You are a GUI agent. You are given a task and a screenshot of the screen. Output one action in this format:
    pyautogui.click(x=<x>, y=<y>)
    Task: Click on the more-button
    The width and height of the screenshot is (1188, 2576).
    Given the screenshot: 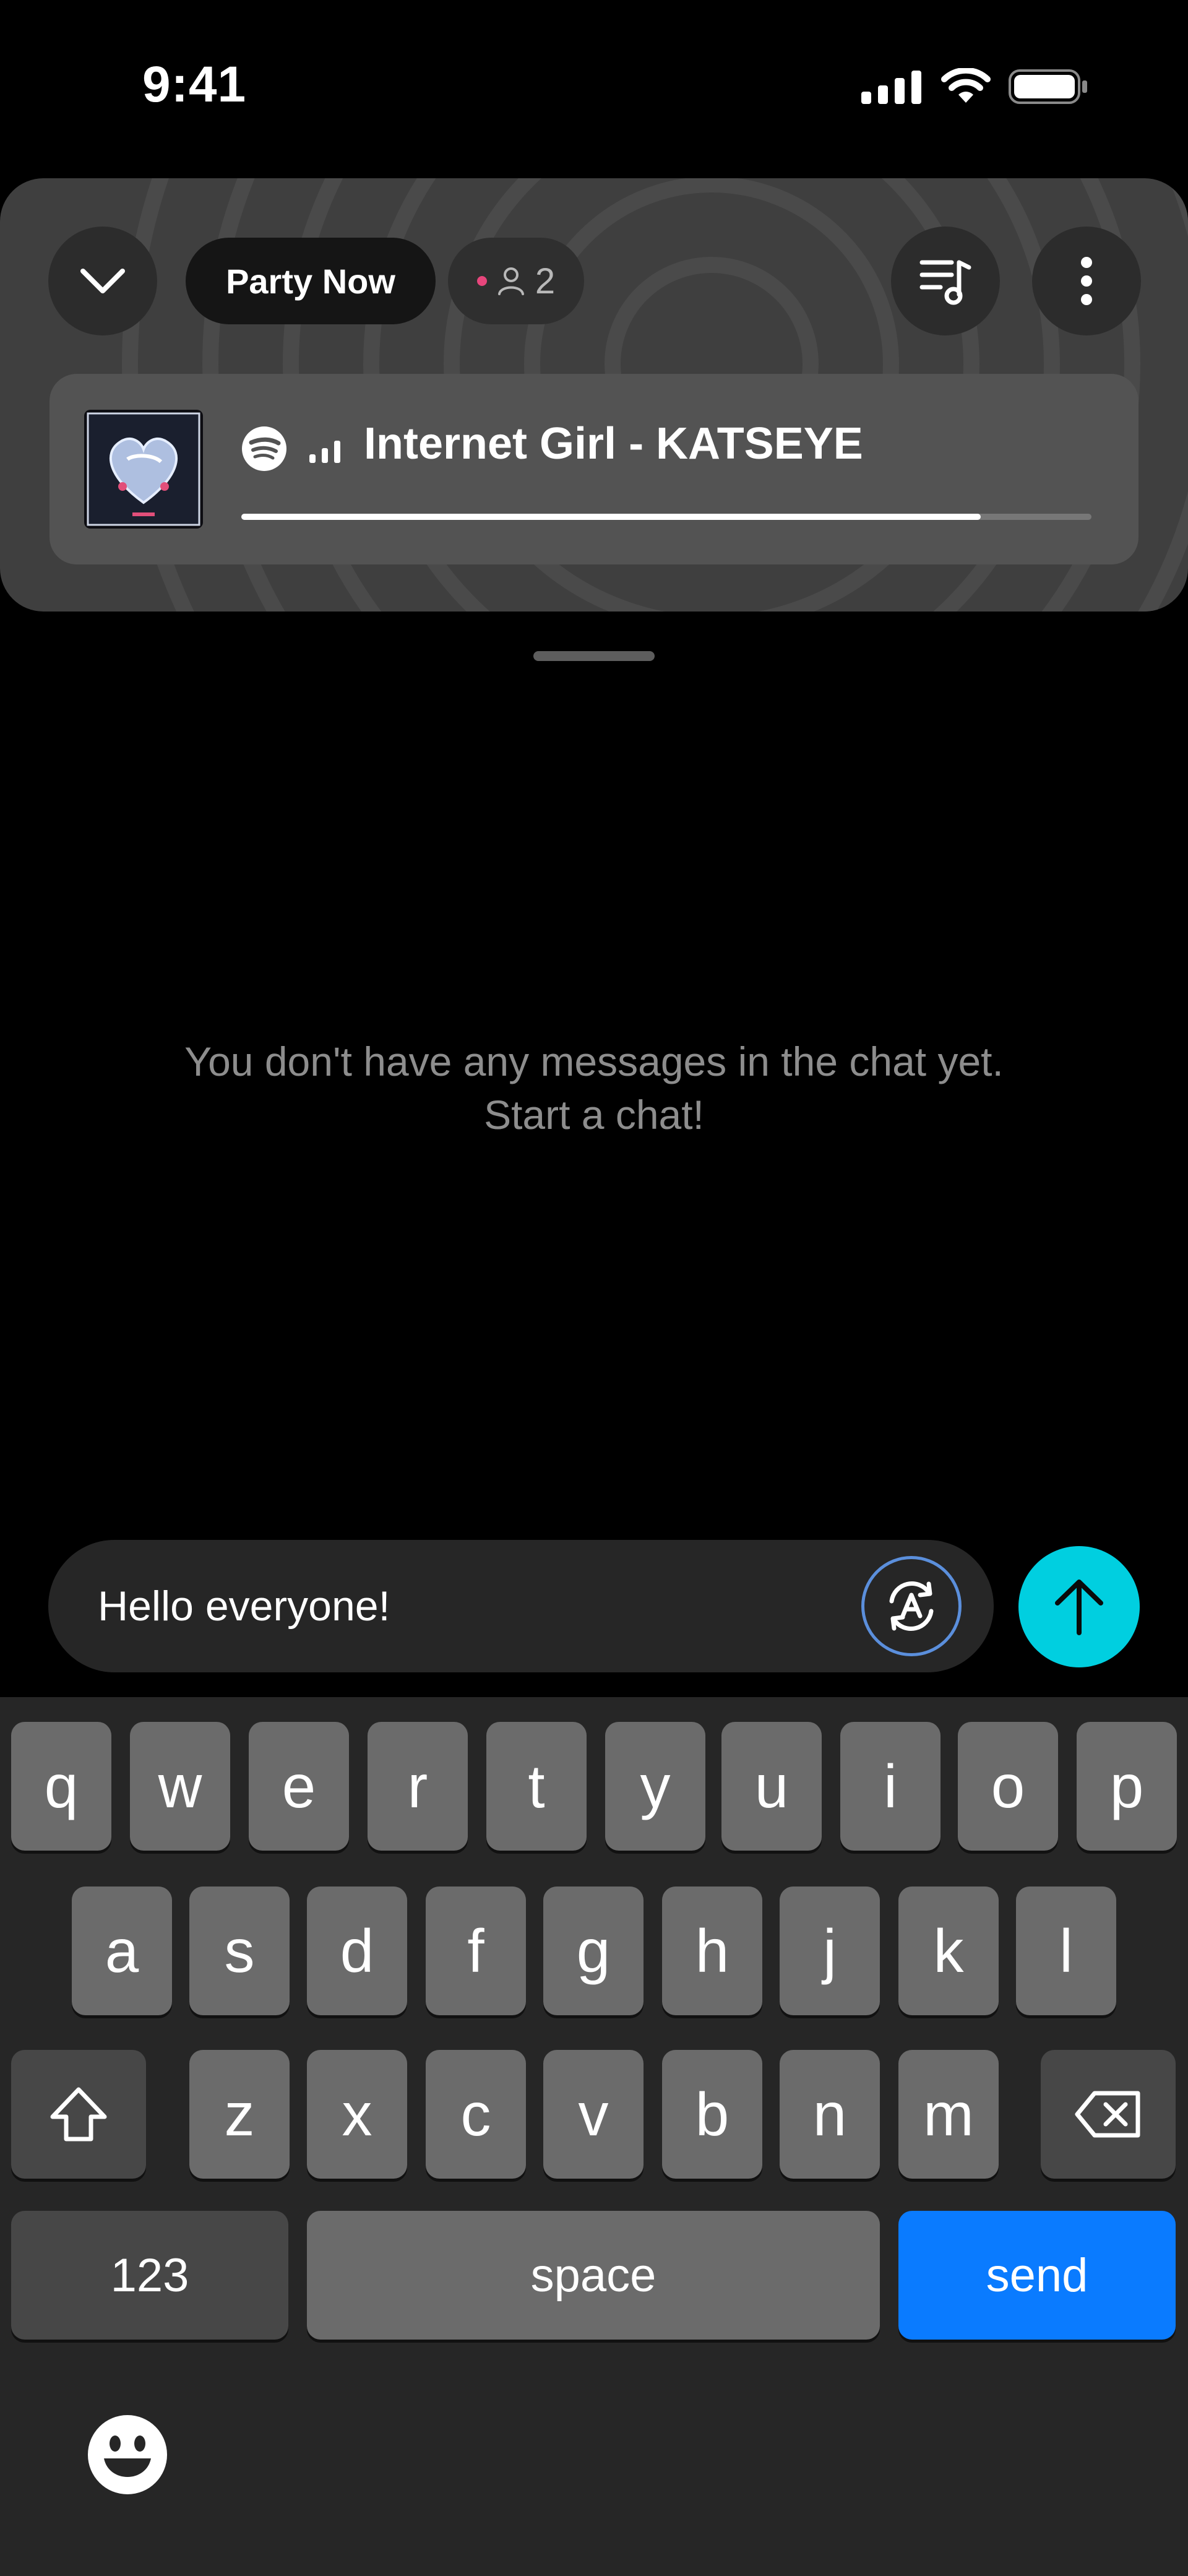 What is the action you would take?
    pyautogui.click(x=1086, y=281)
    